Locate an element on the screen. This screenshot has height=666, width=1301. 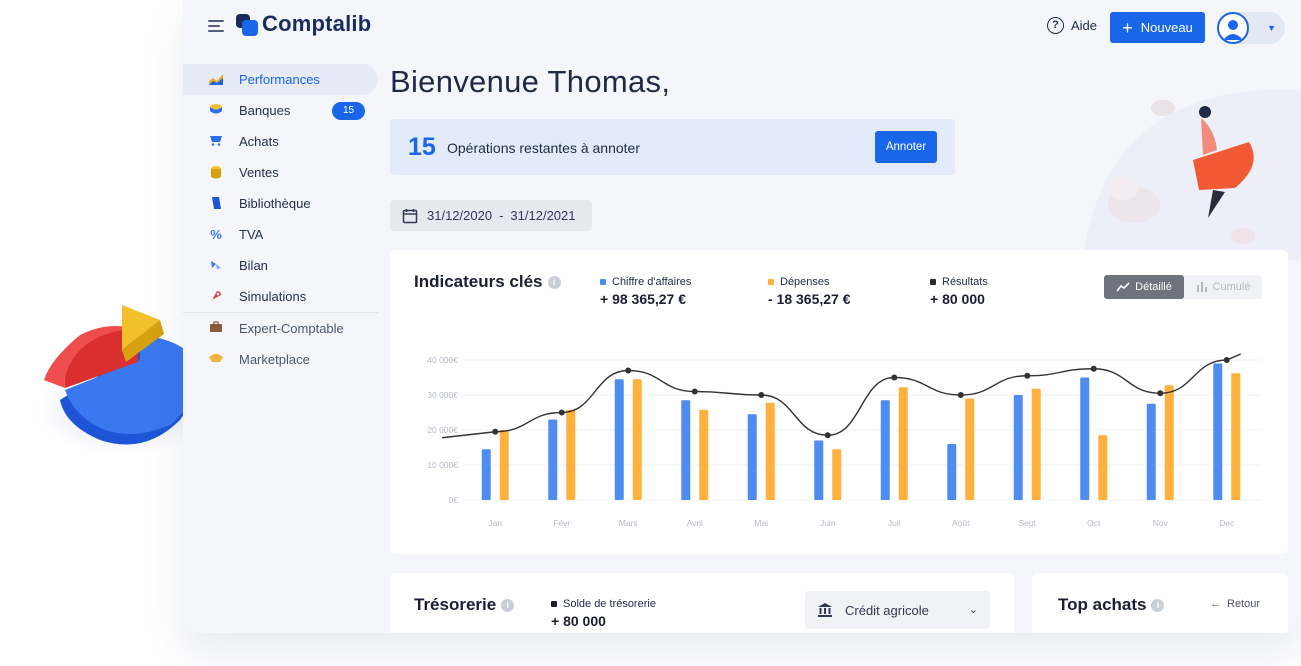
chevron-down-icon: ⌄ is located at coordinates (973, 610).